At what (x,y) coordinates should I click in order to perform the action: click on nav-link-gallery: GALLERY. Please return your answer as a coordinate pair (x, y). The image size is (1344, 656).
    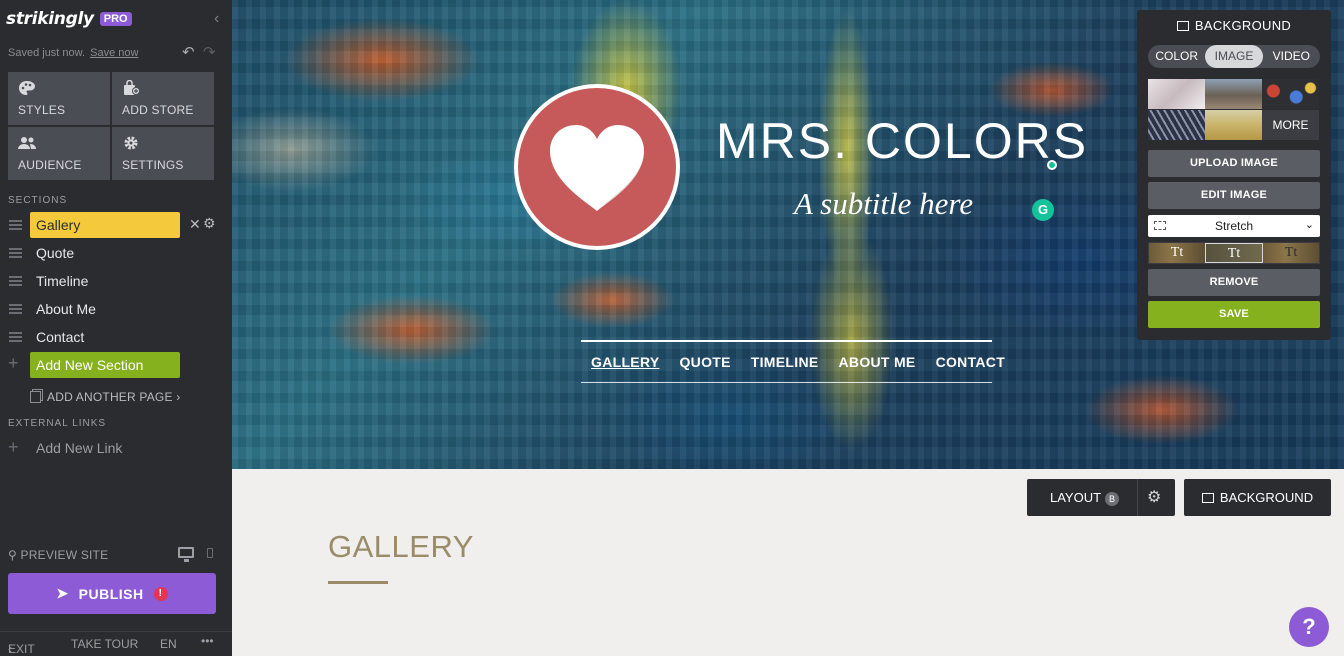
    Looking at the image, I should click on (625, 362).